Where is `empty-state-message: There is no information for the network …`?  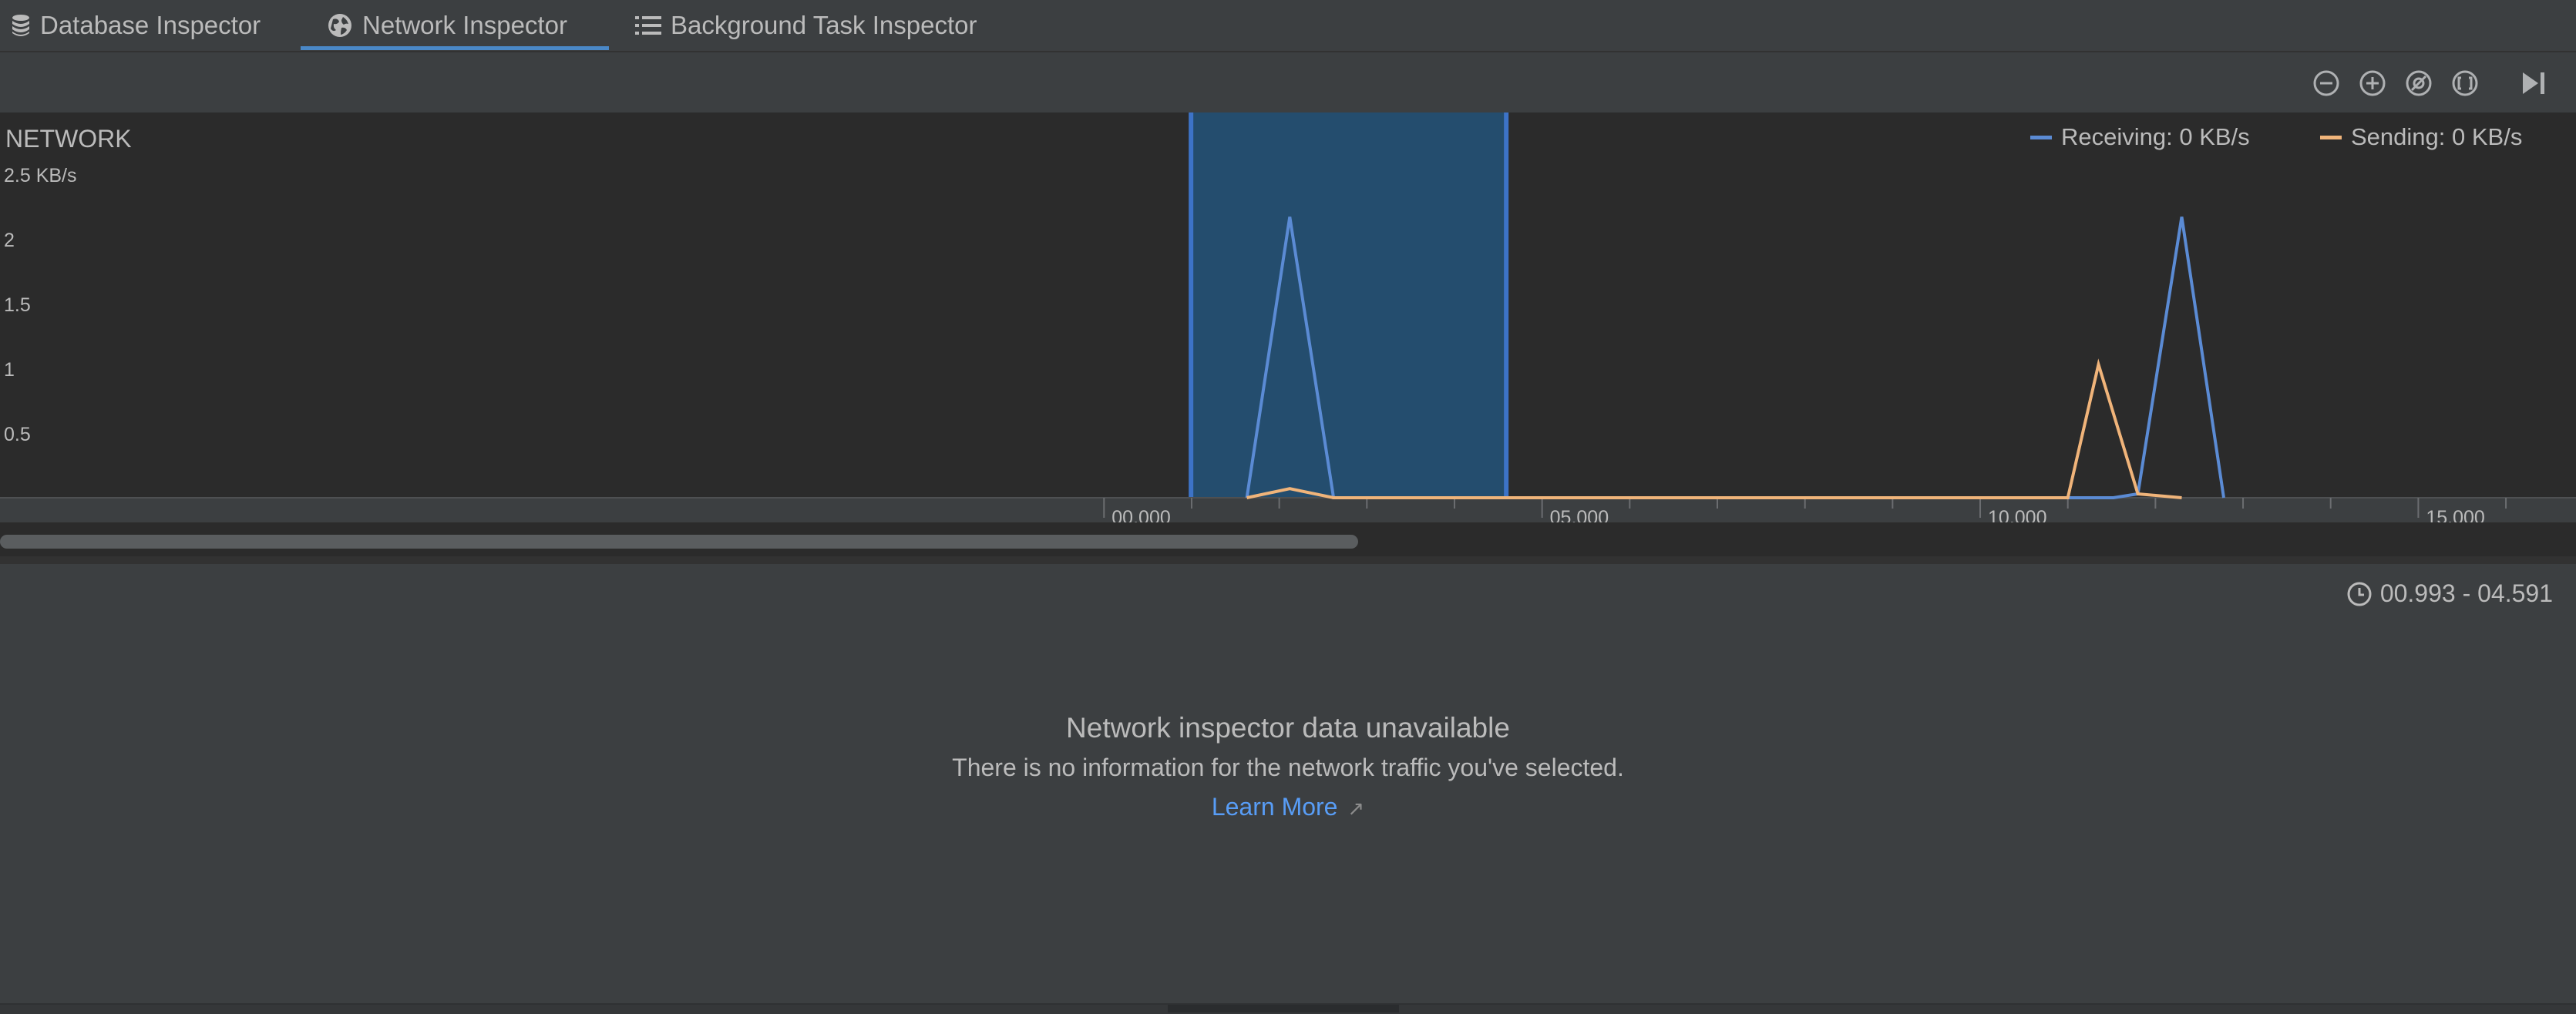
empty-state-message: There is no information for the network … is located at coordinates (1288, 767).